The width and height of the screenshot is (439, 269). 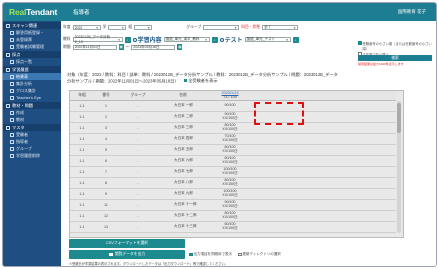 I want to click on sidebar-item: クロス集計, so click(x=32, y=90).